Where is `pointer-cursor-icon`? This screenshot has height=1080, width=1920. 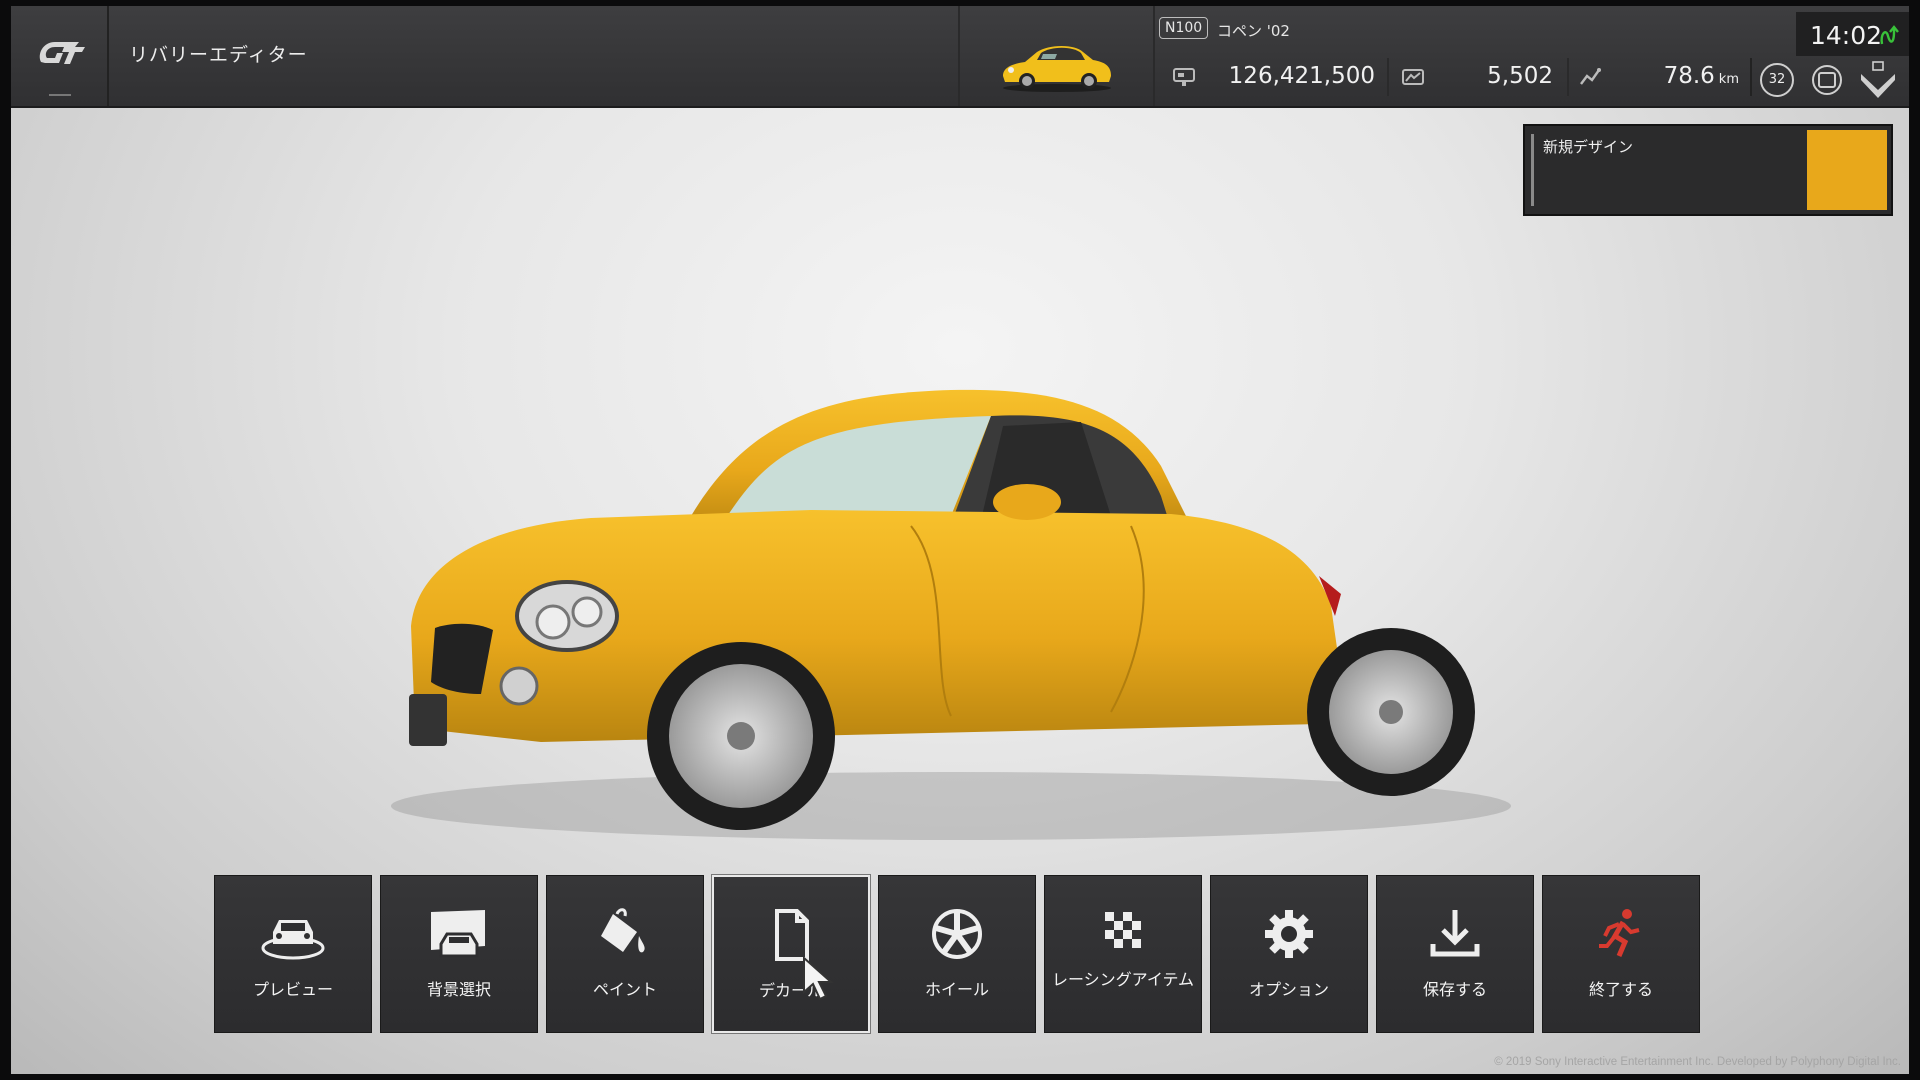 pointer-cursor-icon is located at coordinates (818, 978).